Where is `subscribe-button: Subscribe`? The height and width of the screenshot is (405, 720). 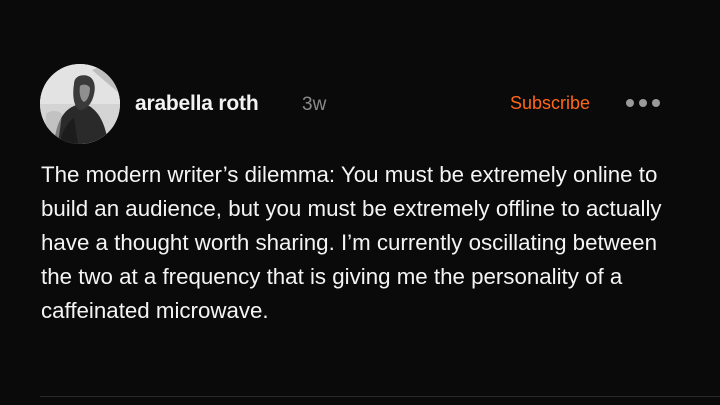
subscribe-button: Subscribe is located at coordinates (550, 103).